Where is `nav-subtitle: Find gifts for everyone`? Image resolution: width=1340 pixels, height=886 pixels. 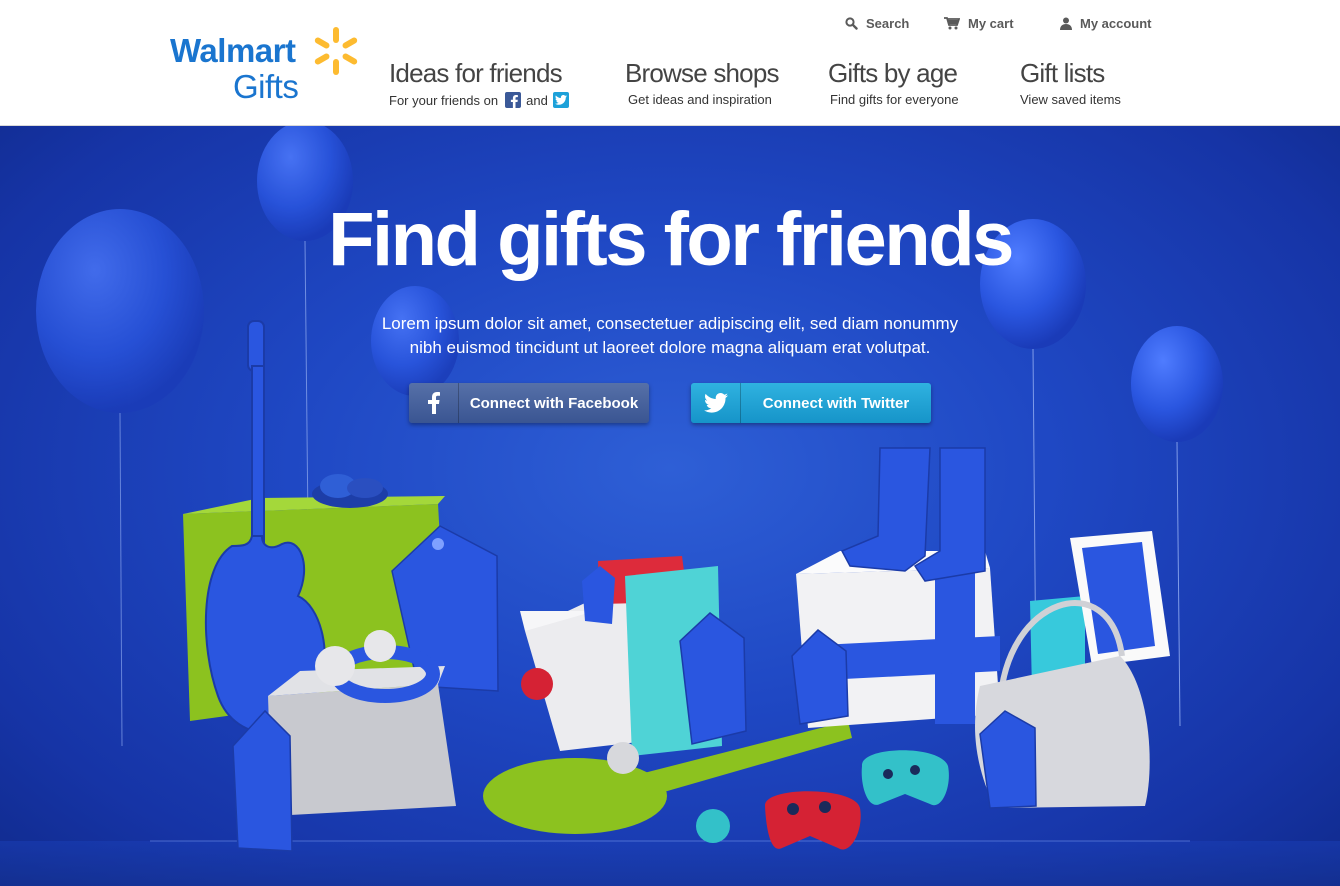
nav-subtitle: Find gifts for everyone is located at coordinates (894, 99).